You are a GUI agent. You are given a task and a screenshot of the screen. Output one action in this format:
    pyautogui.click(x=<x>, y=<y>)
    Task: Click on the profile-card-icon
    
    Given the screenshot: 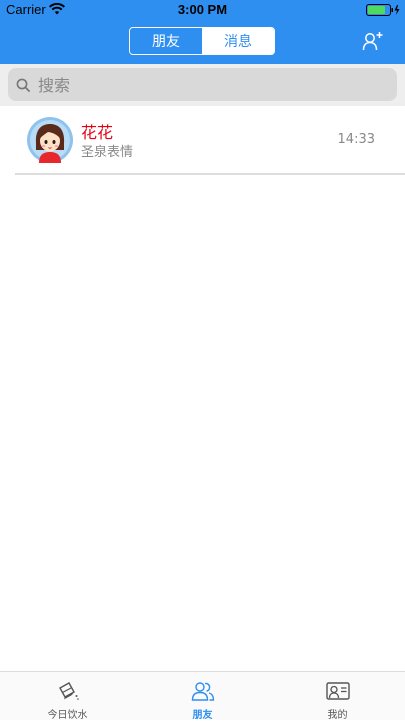 What is the action you would take?
    pyautogui.click(x=337, y=691)
    